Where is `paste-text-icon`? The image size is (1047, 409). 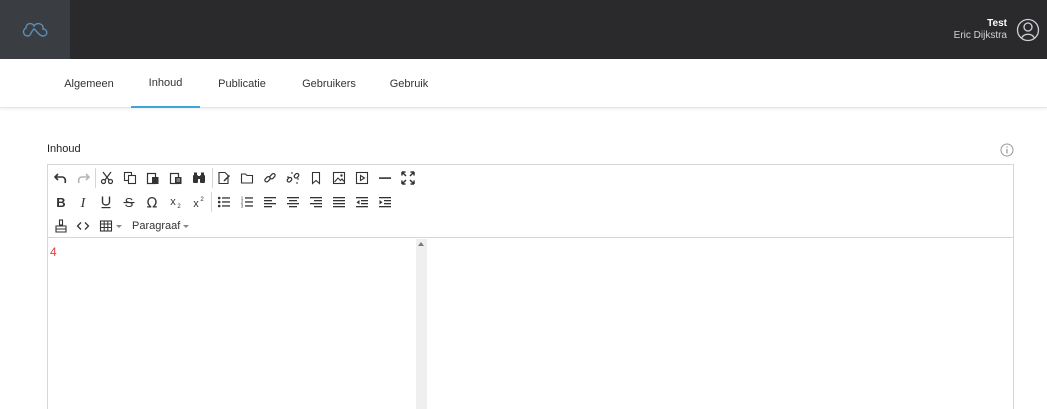
paste-text-icon is located at coordinates (176, 178).